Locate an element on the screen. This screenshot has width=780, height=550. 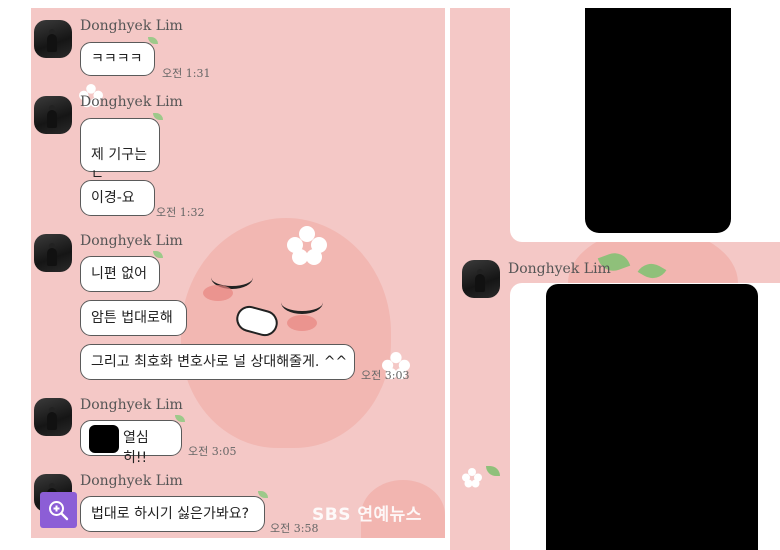
message-time: 오전 3:05 is located at coordinates (212, 451).